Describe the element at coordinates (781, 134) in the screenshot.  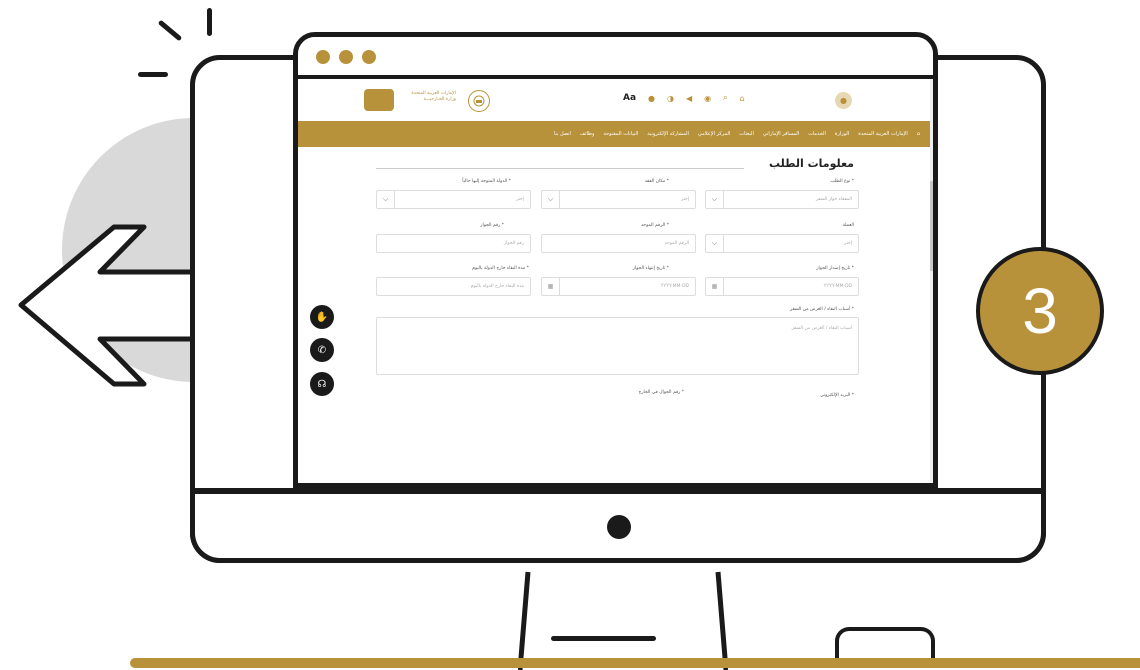
I see `nav-item-traveller: المسافر الإماراتي` at that location.